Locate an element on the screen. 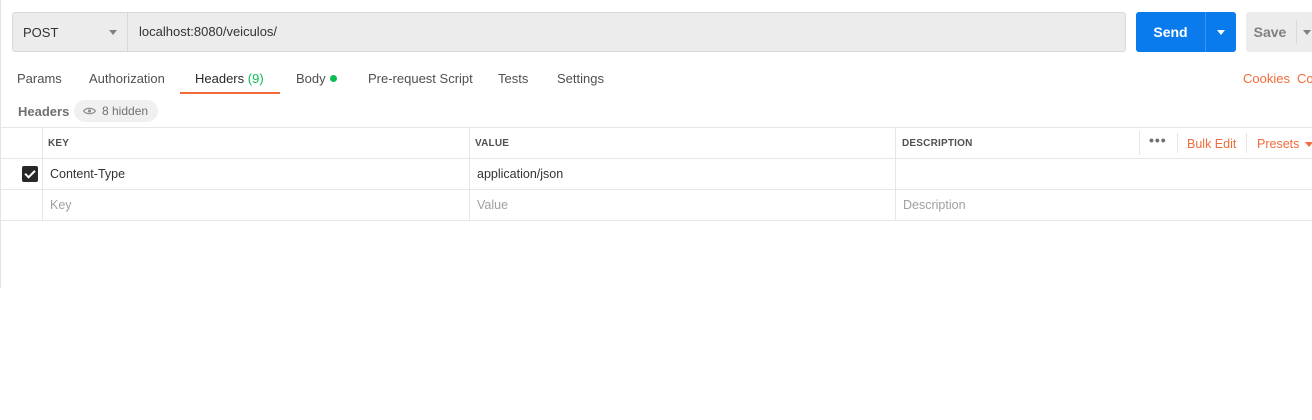 The width and height of the screenshot is (1312, 420). send-button: Send is located at coordinates (1186, 32).